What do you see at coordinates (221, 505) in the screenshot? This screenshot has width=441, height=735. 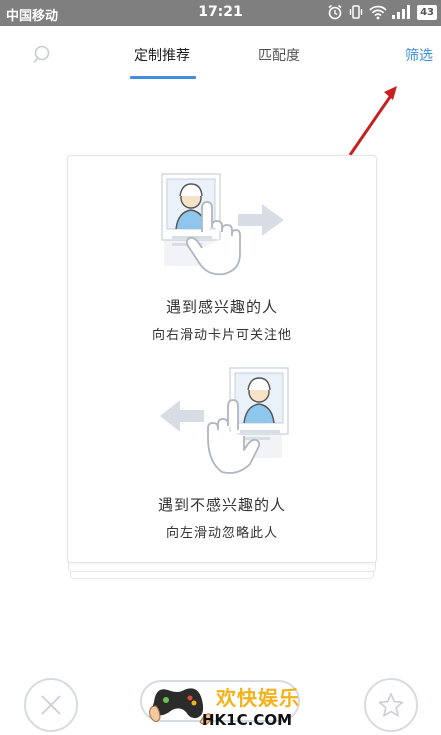 I see `left-swipe-title: 遇到不感兴趣的人` at bounding box center [221, 505].